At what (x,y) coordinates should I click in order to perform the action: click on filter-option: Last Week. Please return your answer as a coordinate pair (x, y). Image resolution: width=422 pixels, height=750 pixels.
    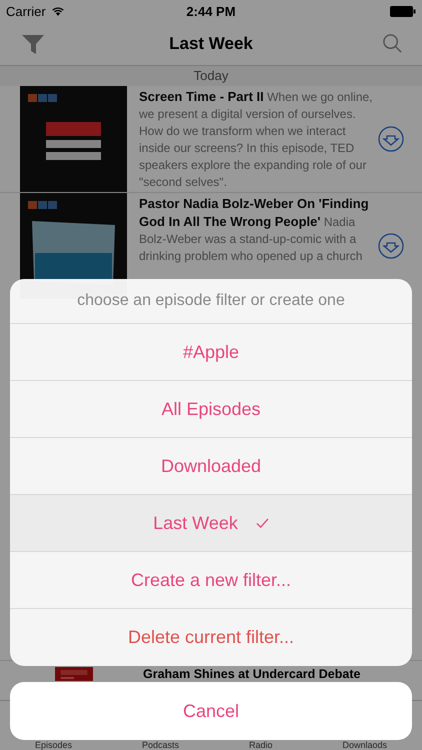
    Looking at the image, I should click on (211, 523).